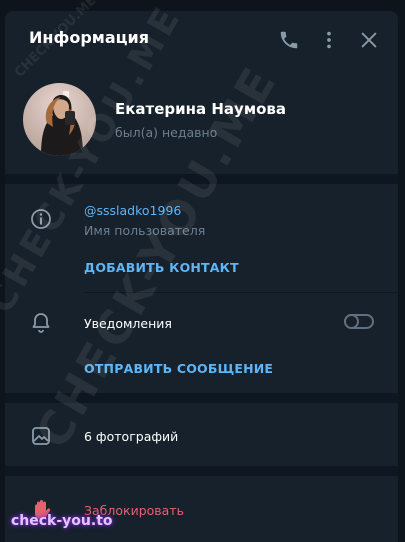 The width and height of the screenshot is (405, 542). What do you see at coordinates (59, 119) in the screenshot?
I see `avatar` at bounding box center [59, 119].